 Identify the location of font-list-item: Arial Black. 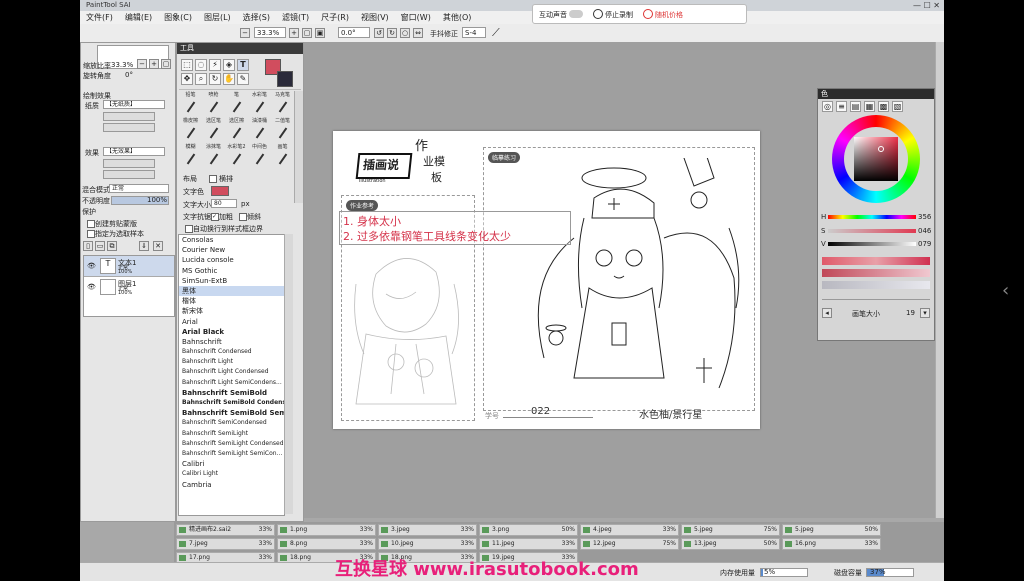
(231, 332).